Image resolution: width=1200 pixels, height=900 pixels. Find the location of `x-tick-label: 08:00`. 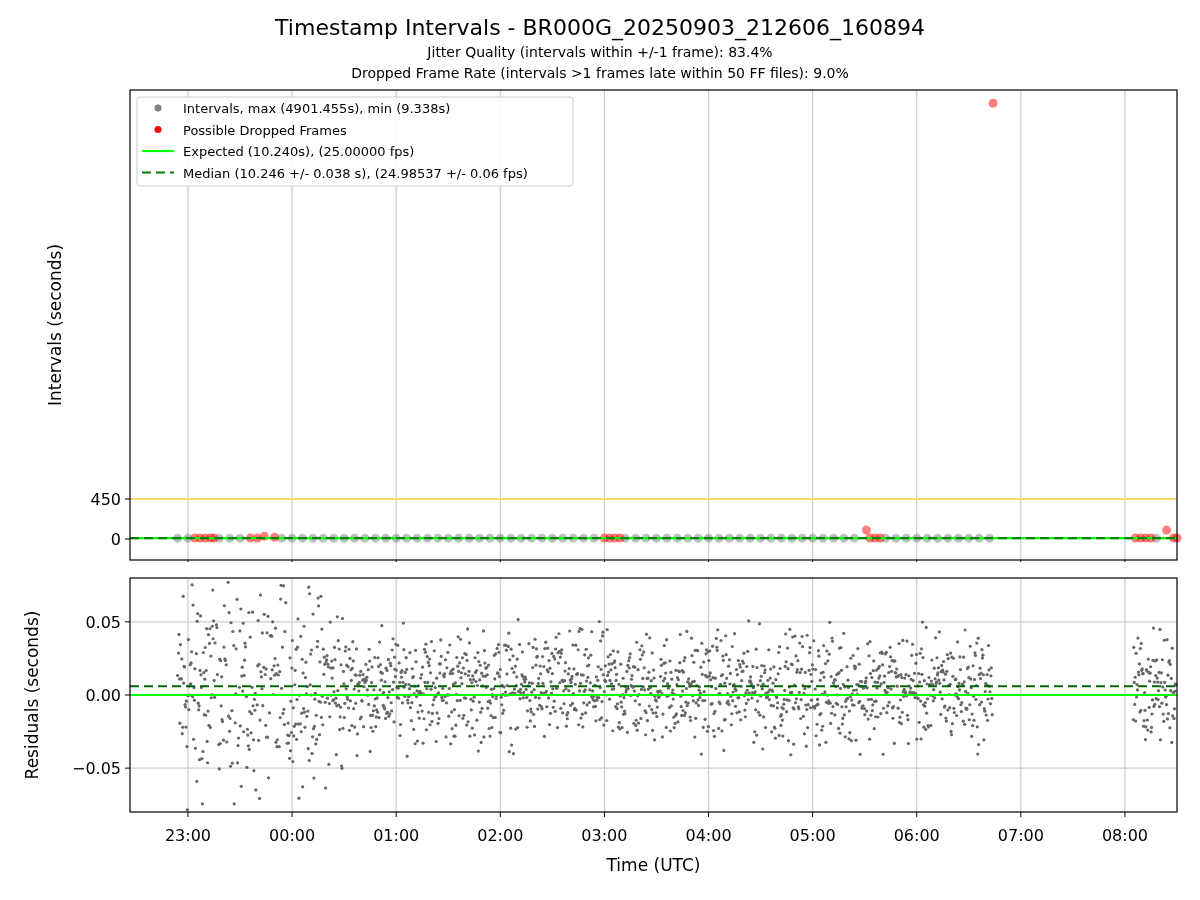

x-tick-label: 08:00 is located at coordinates (1124, 835).